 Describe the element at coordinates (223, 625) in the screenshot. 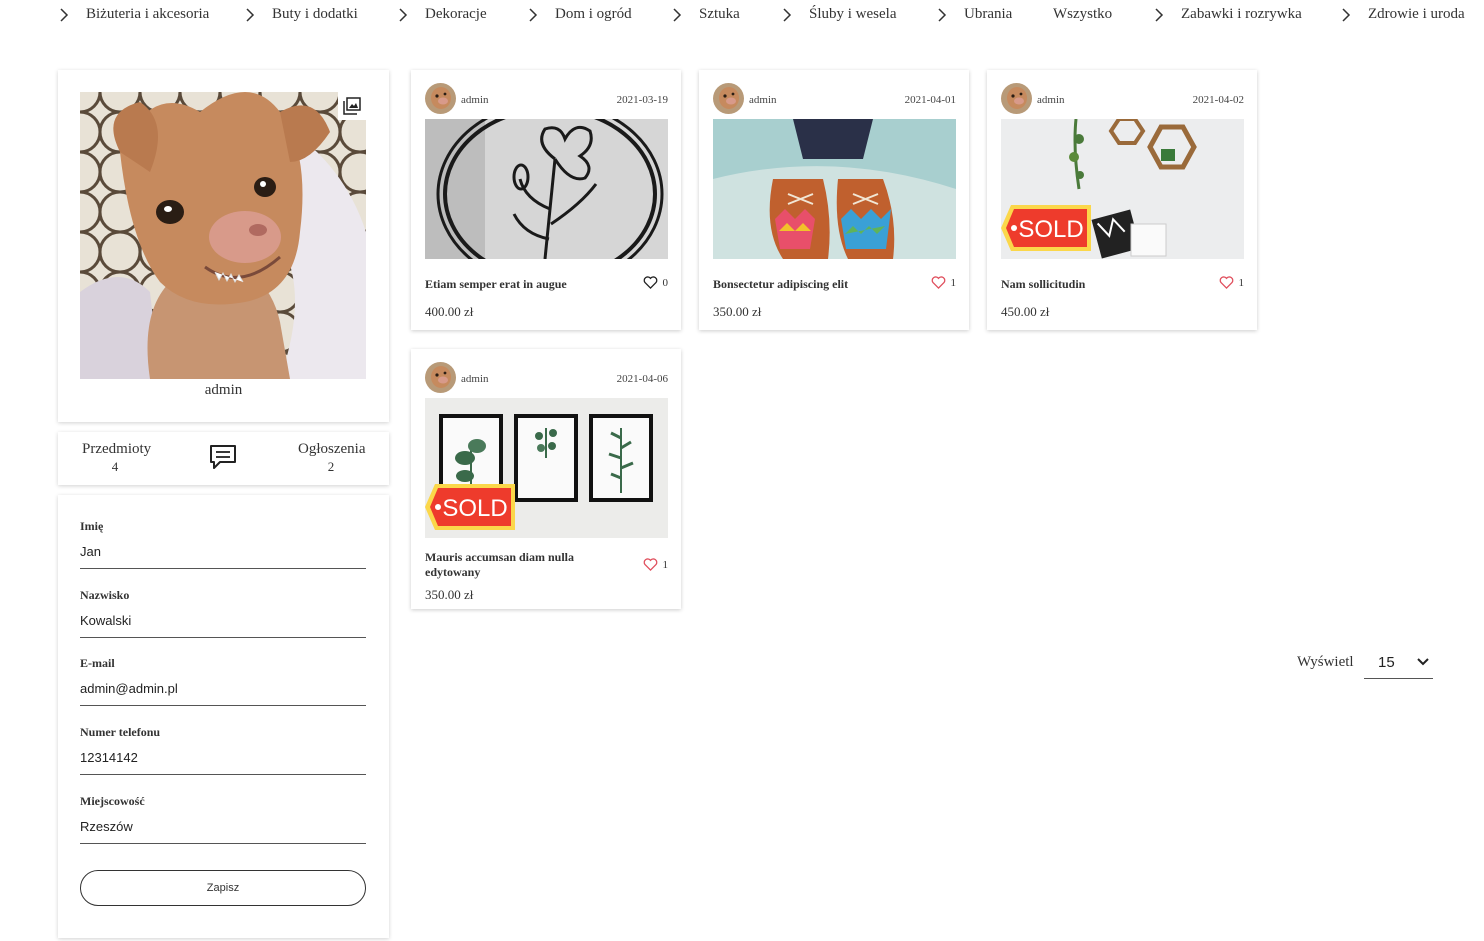

I see `last-name-input` at that location.